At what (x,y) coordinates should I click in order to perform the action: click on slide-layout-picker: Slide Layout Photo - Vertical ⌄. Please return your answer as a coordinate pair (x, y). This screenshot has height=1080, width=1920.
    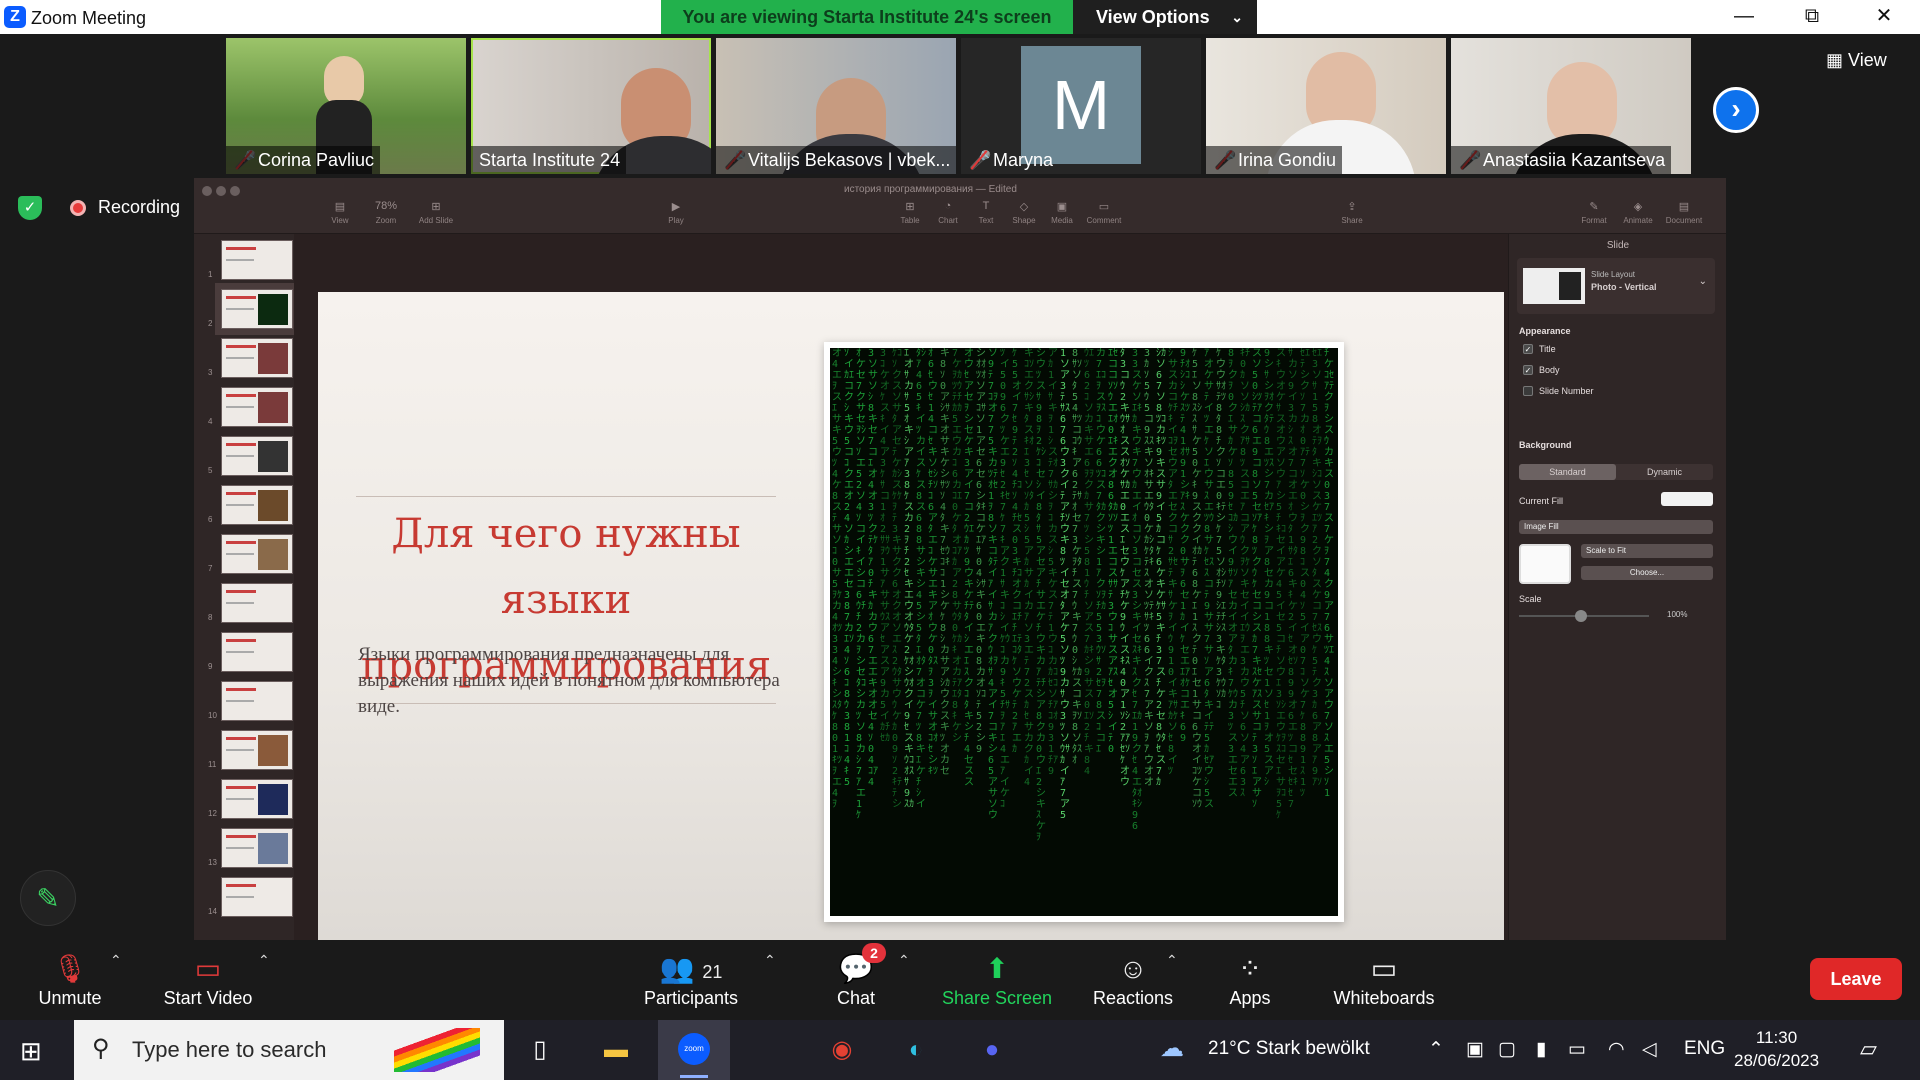
    Looking at the image, I should click on (1616, 286).